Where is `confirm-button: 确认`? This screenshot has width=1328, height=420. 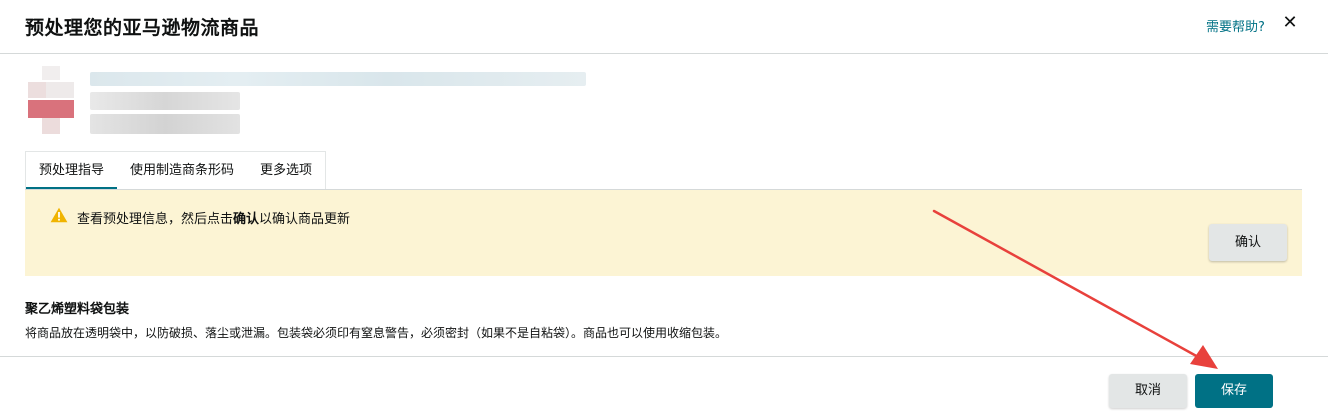
confirm-button: 确认 is located at coordinates (1248, 242).